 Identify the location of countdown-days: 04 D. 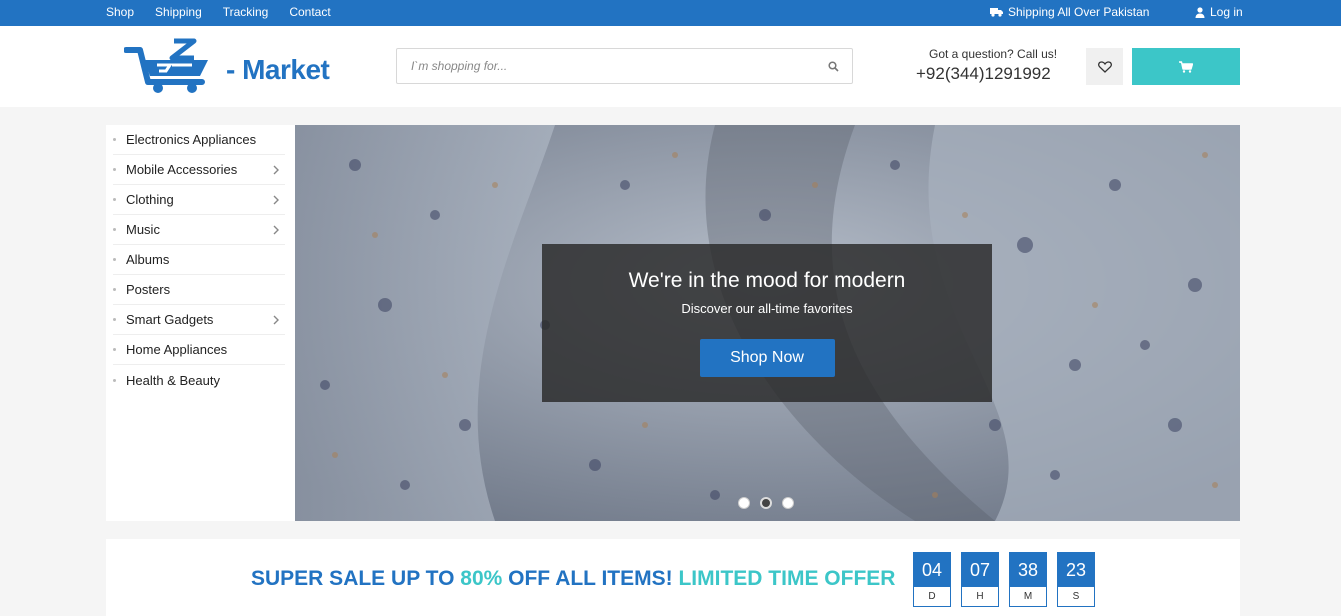
(932, 579).